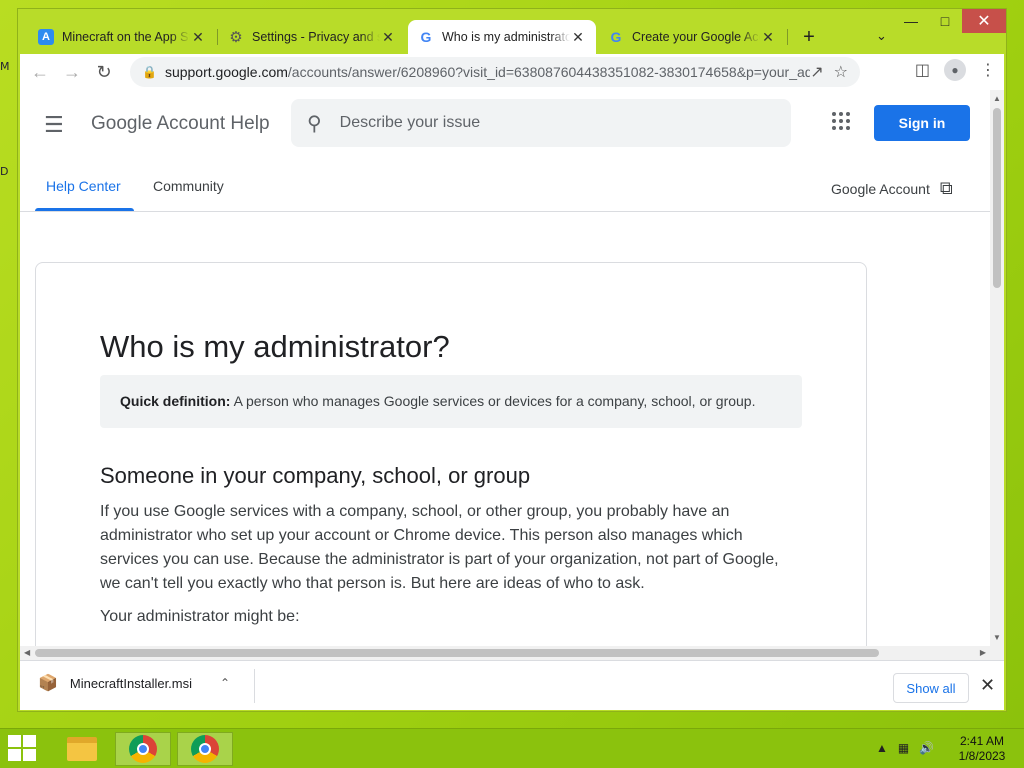 This screenshot has height=768, width=1024. Describe the element at coordinates (696, 37) in the screenshot. I see `tab-title: Create your Google Account` at that location.